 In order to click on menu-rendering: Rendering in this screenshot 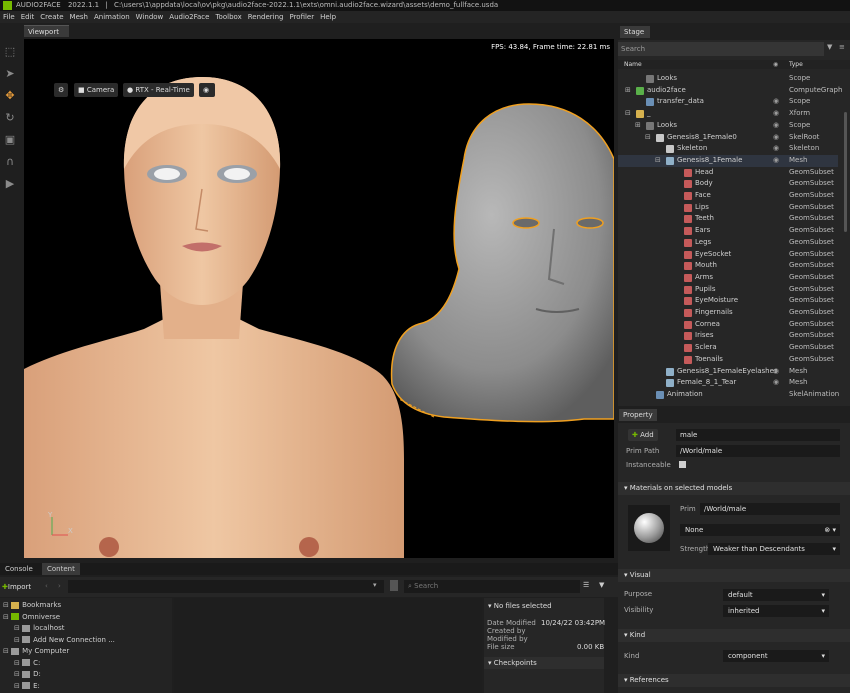, I will do `click(266, 17)`.